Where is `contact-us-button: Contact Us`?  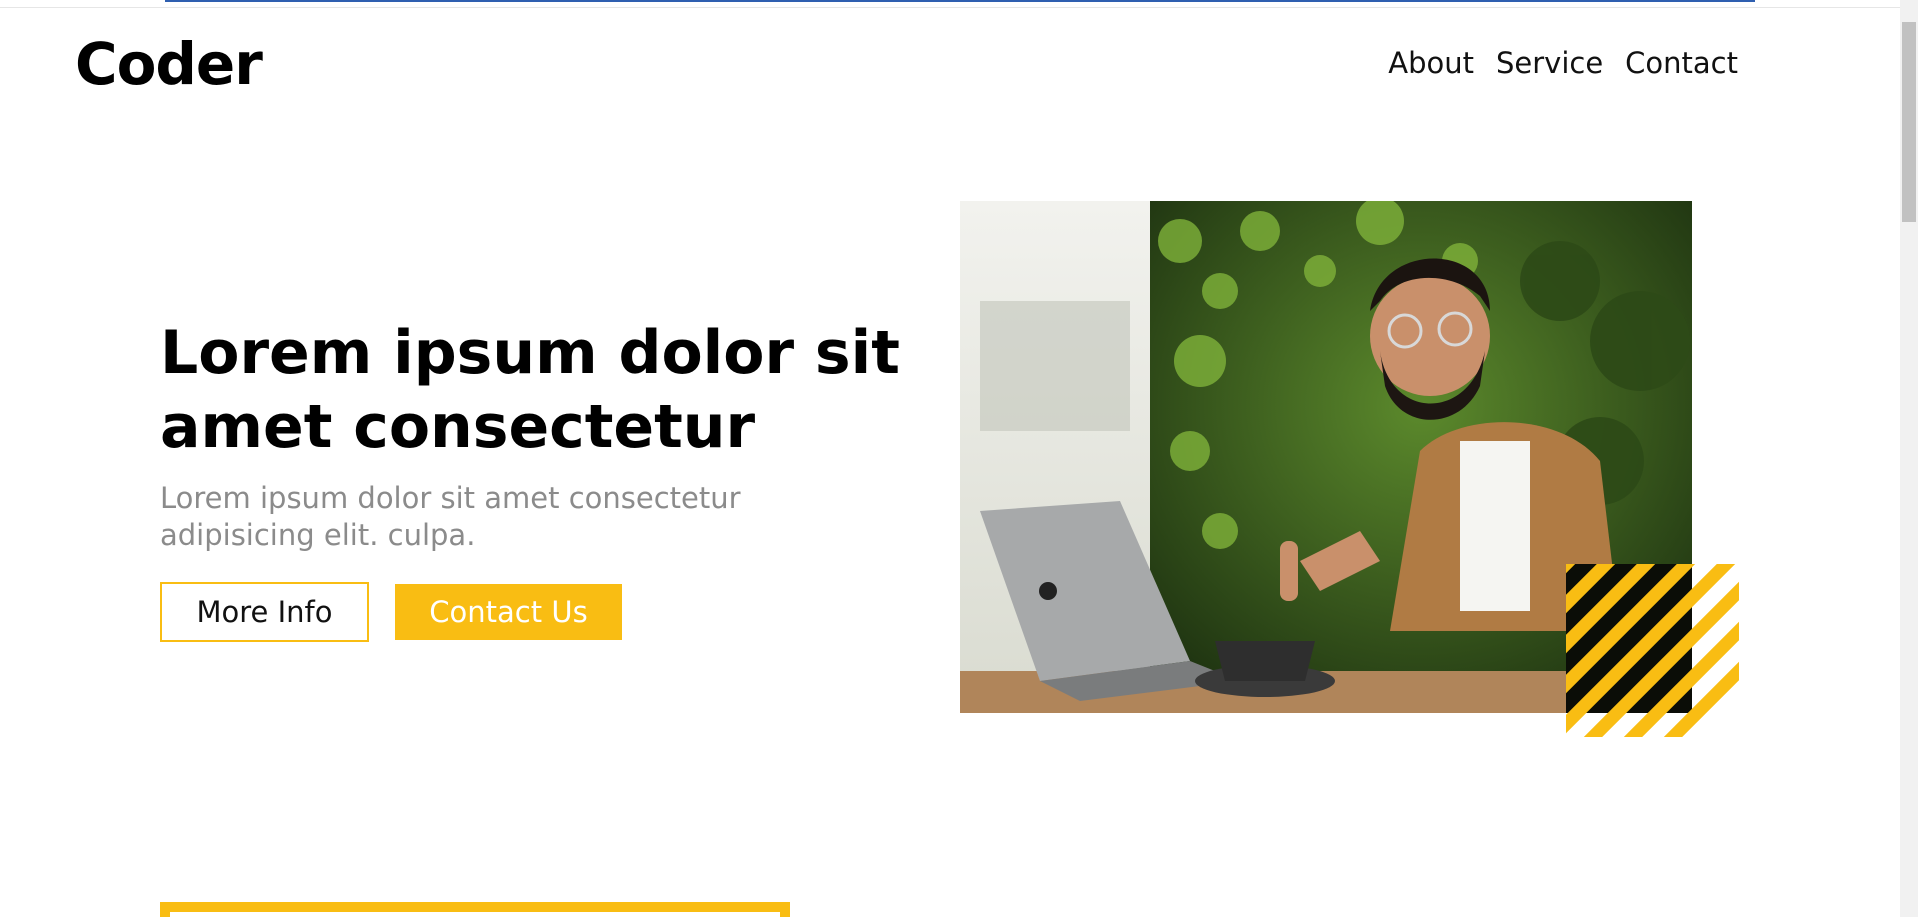 contact-us-button: Contact Us is located at coordinates (508, 612).